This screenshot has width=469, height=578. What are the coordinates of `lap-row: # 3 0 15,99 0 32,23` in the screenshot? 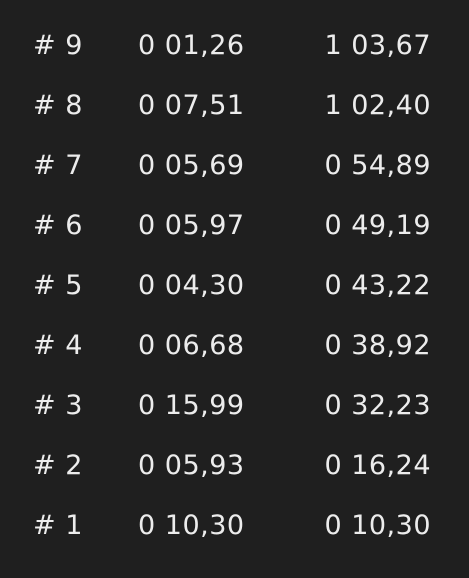 It's located at (234, 406).